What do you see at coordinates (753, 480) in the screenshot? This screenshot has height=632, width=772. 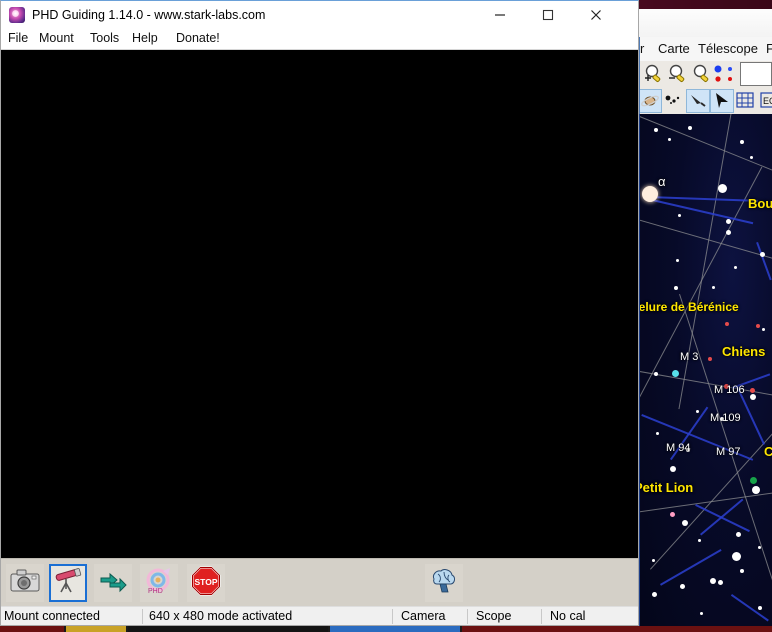 I see `object-m97` at bounding box center [753, 480].